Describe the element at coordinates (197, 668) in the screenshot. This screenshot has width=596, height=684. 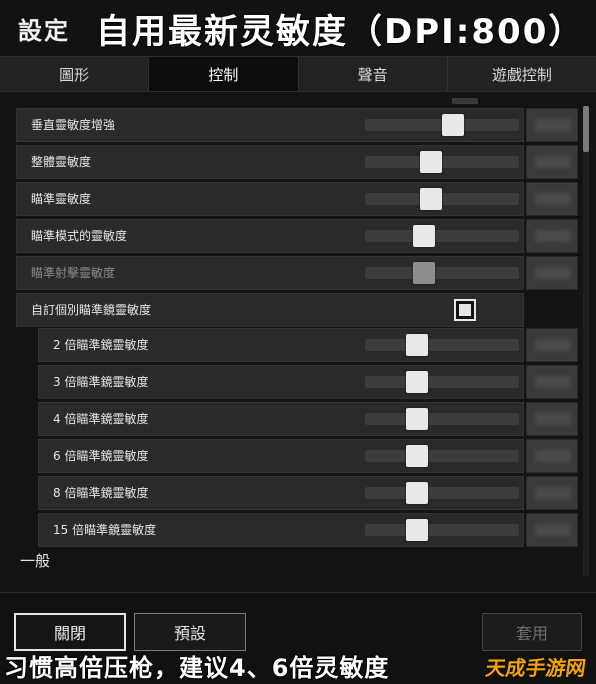
I see `video-caption: 习惯高倍压枪，建议4、6倍灵敏度` at that location.